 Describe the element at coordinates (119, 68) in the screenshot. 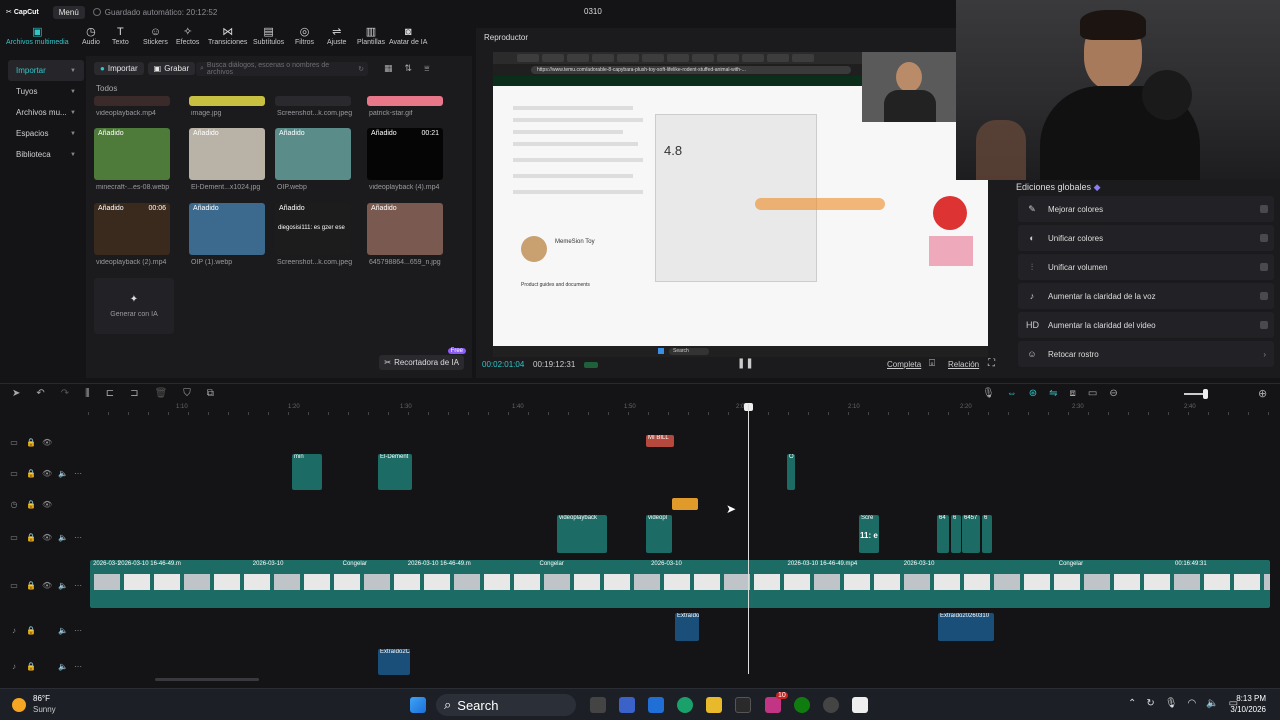

I see `import-button: ● Importar` at that location.